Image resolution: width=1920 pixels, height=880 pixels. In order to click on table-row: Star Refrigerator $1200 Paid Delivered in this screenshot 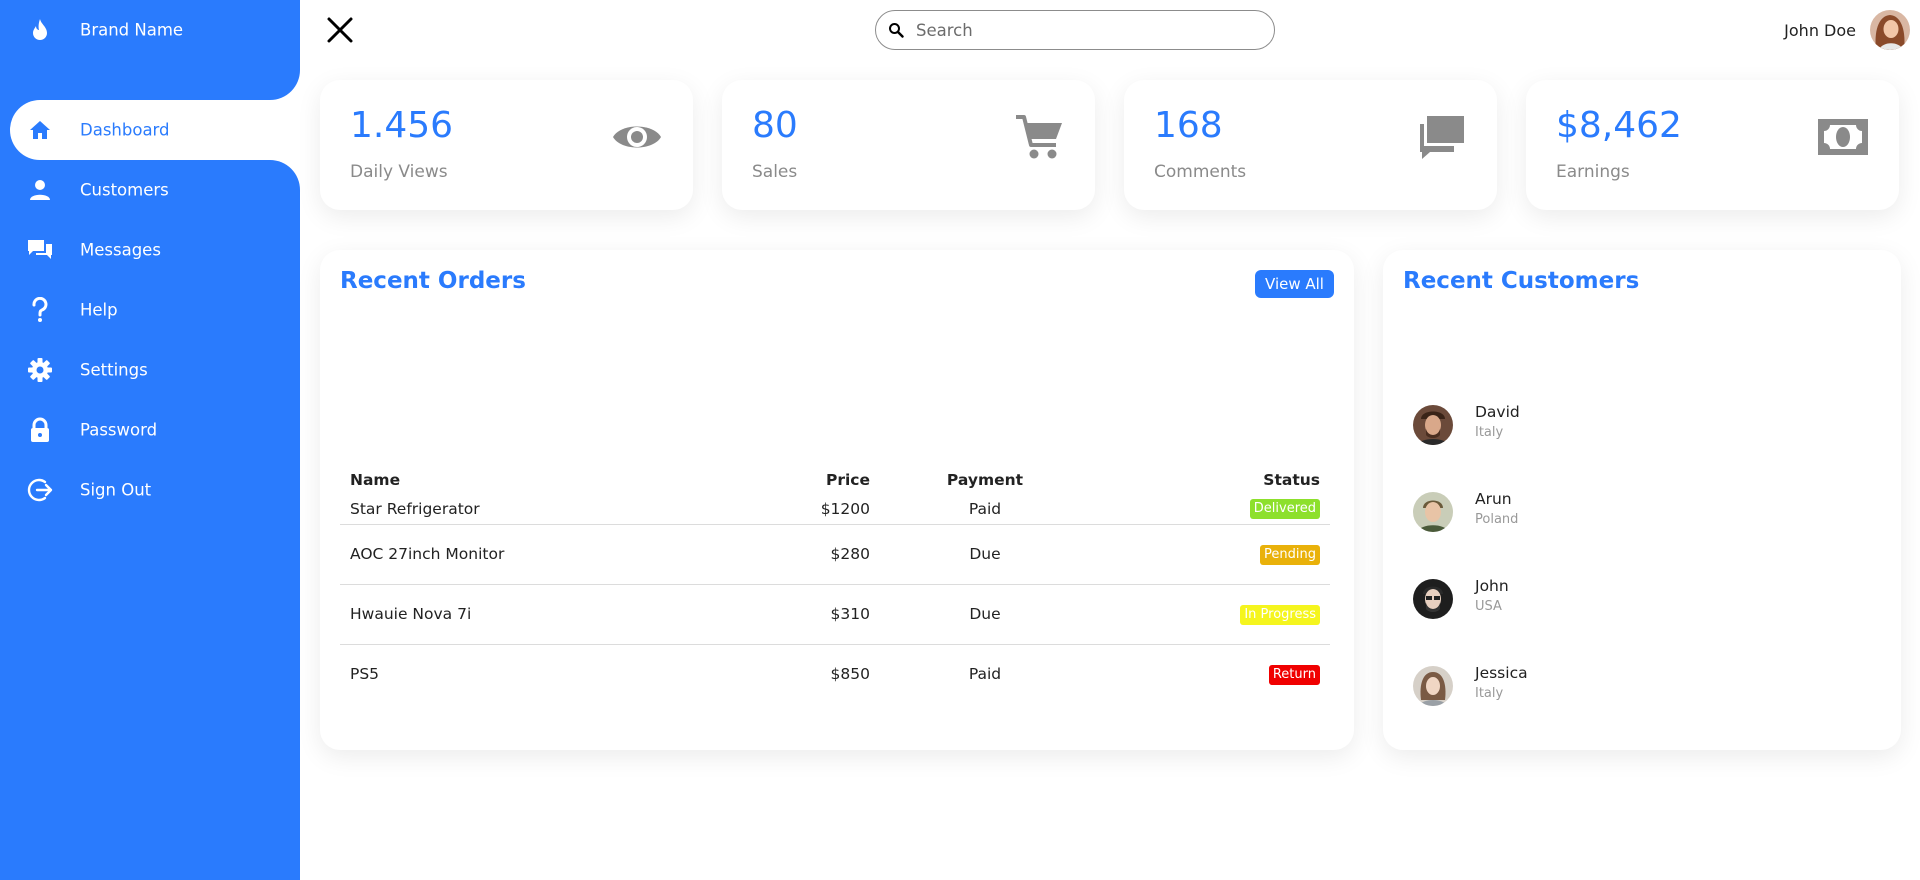, I will do `click(835, 509)`.